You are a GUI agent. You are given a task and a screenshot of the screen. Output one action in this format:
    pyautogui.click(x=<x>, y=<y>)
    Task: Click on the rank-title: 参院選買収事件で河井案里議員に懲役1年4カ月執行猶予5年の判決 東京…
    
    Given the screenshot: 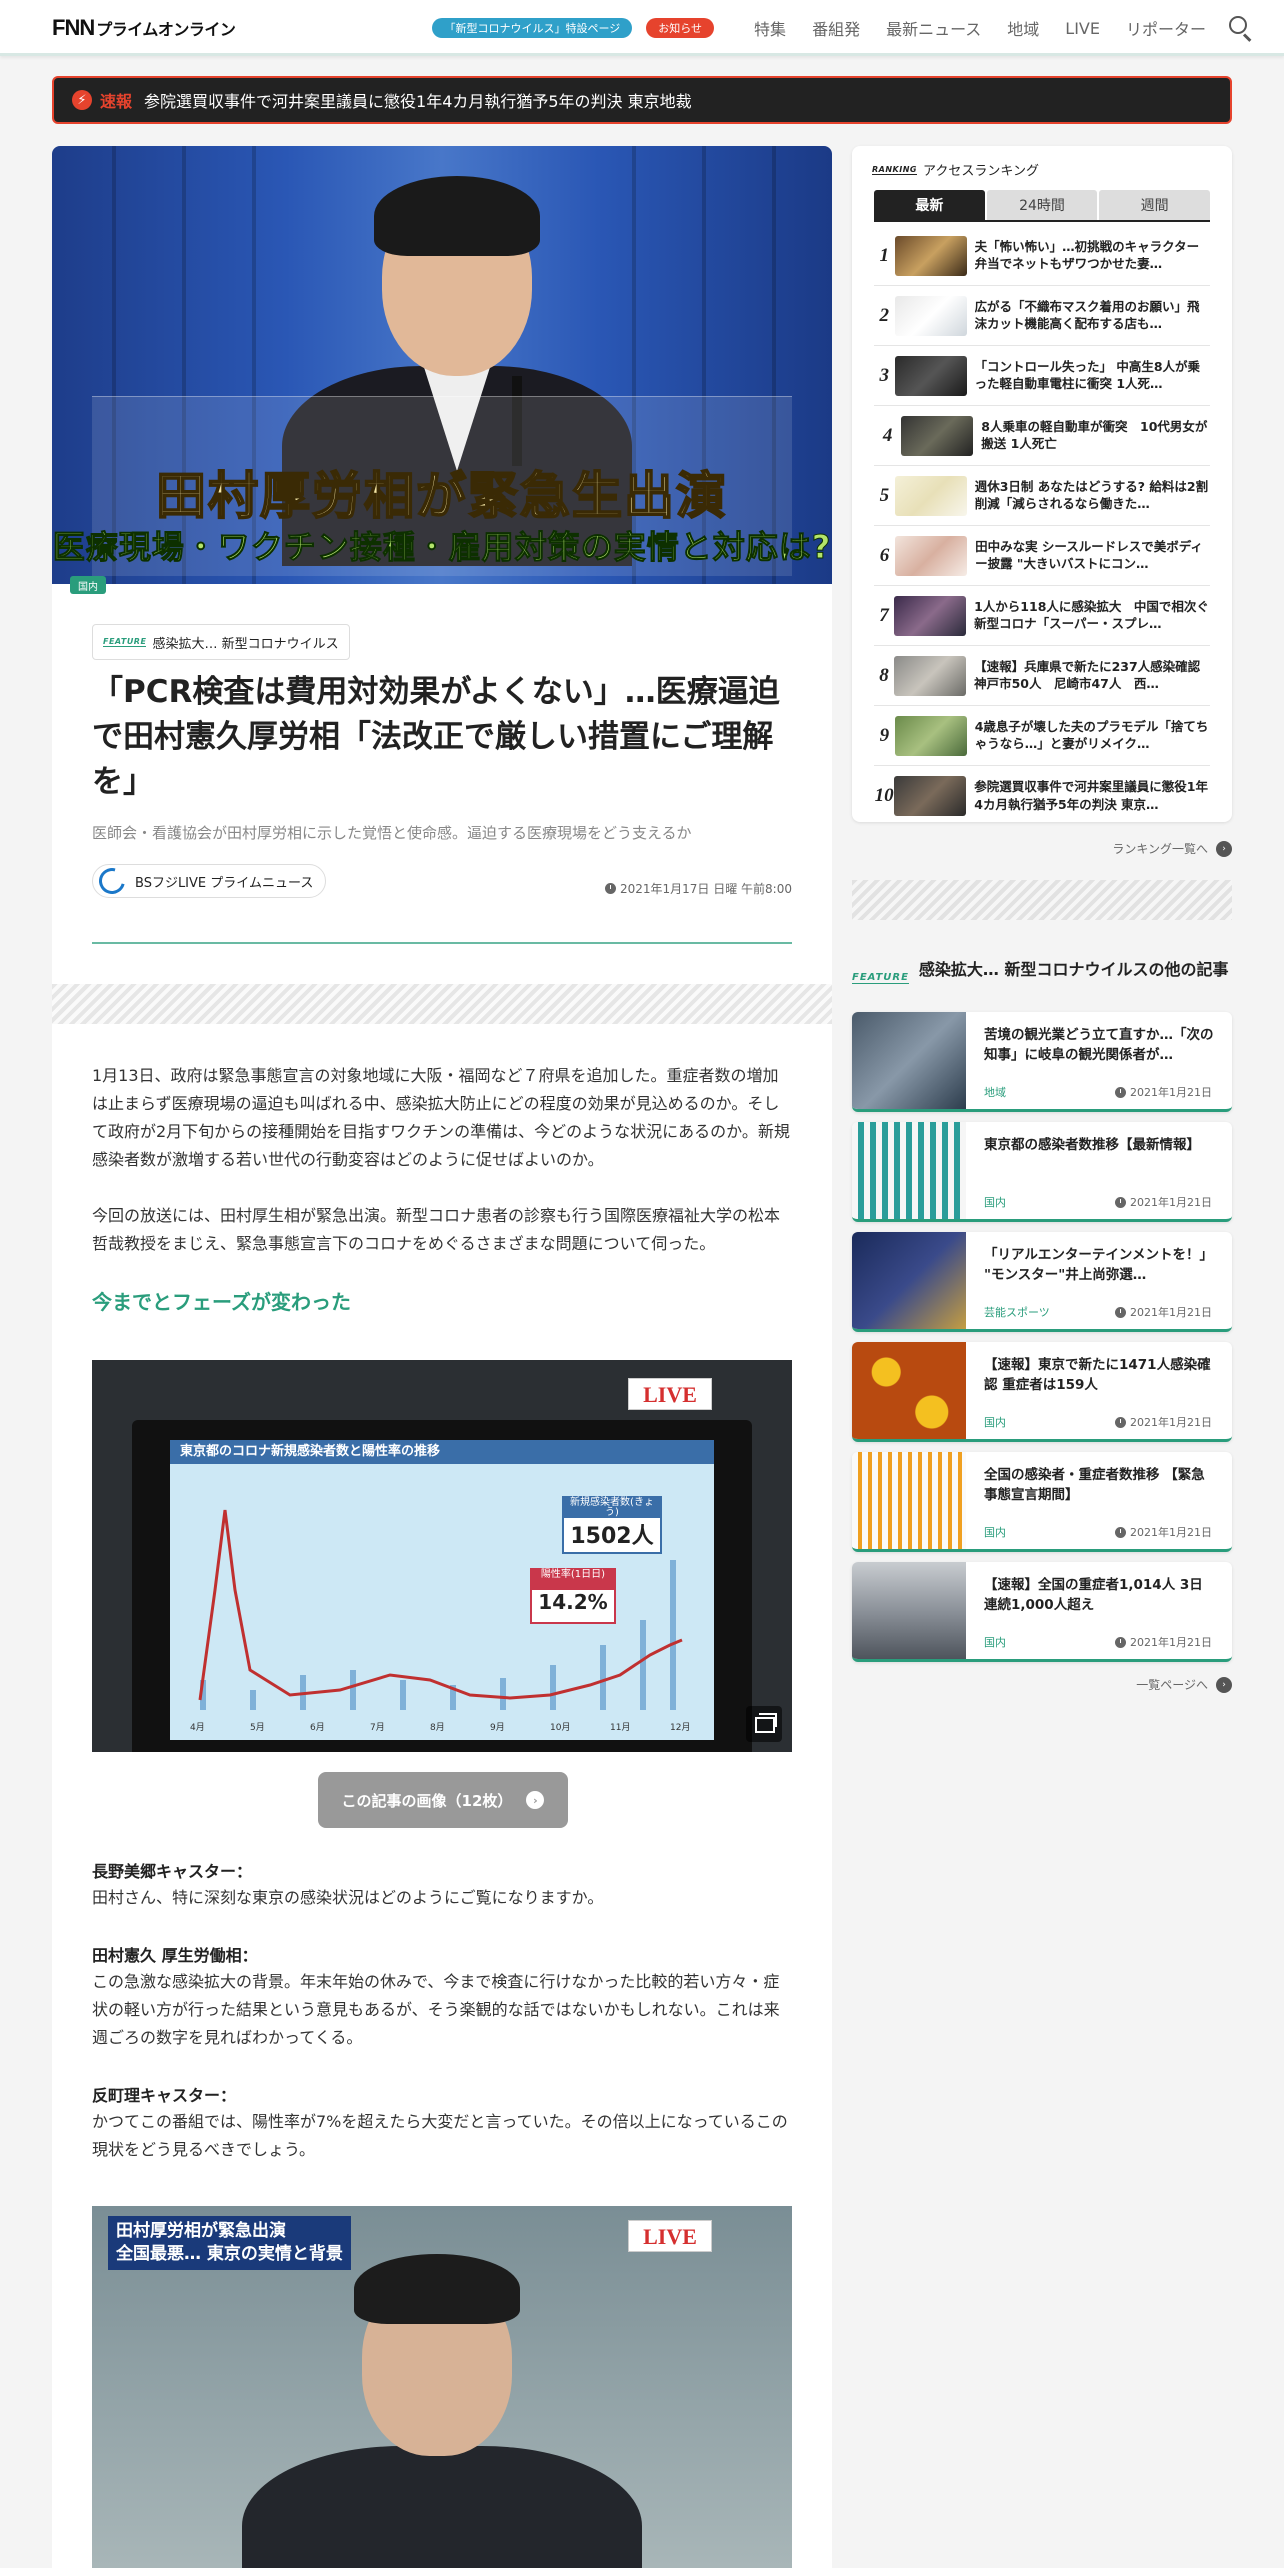 What is the action you would take?
    pyautogui.click(x=1091, y=795)
    